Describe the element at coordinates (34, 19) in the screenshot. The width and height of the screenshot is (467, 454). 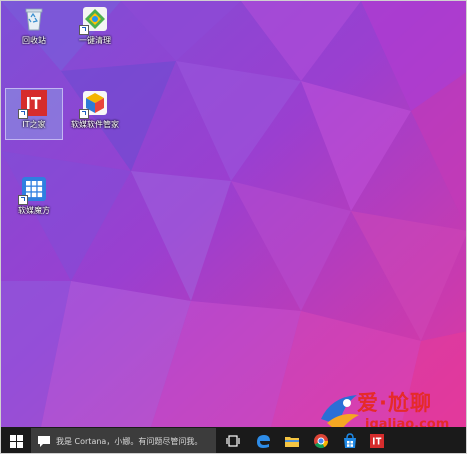
I see `recycle-bin-icon` at that location.